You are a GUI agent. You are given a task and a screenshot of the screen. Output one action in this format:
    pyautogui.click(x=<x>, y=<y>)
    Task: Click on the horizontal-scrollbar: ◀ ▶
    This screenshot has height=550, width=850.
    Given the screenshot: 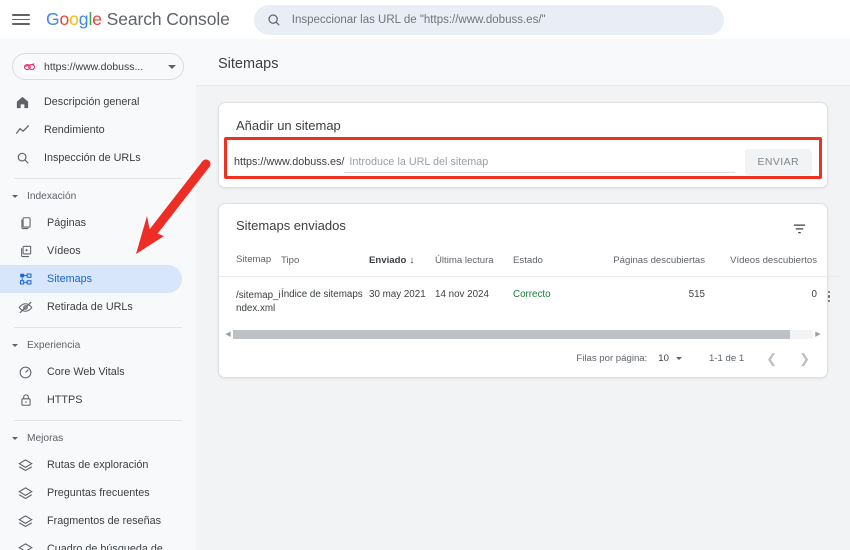 What is the action you would take?
    pyautogui.click(x=523, y=334)
    